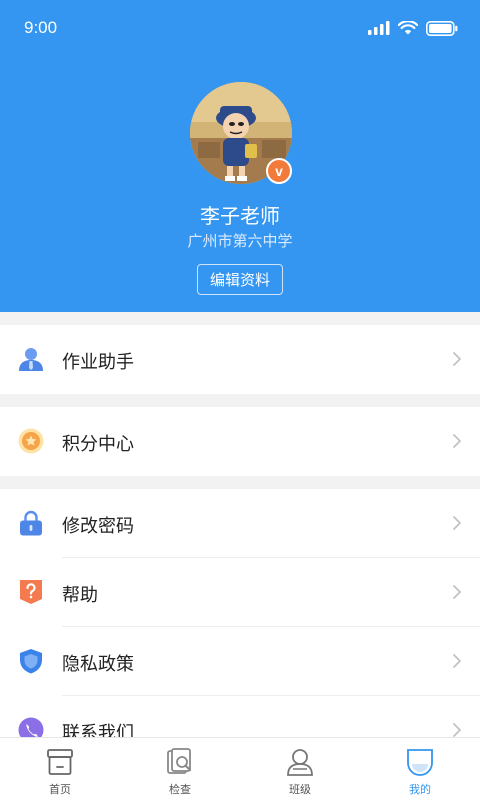 Image resolution: width=480 pixels, height=800 pixels. Describe the element at coordinates (240, 592) in the screenshot. I see `menu-item-help: 帮助` at that location.